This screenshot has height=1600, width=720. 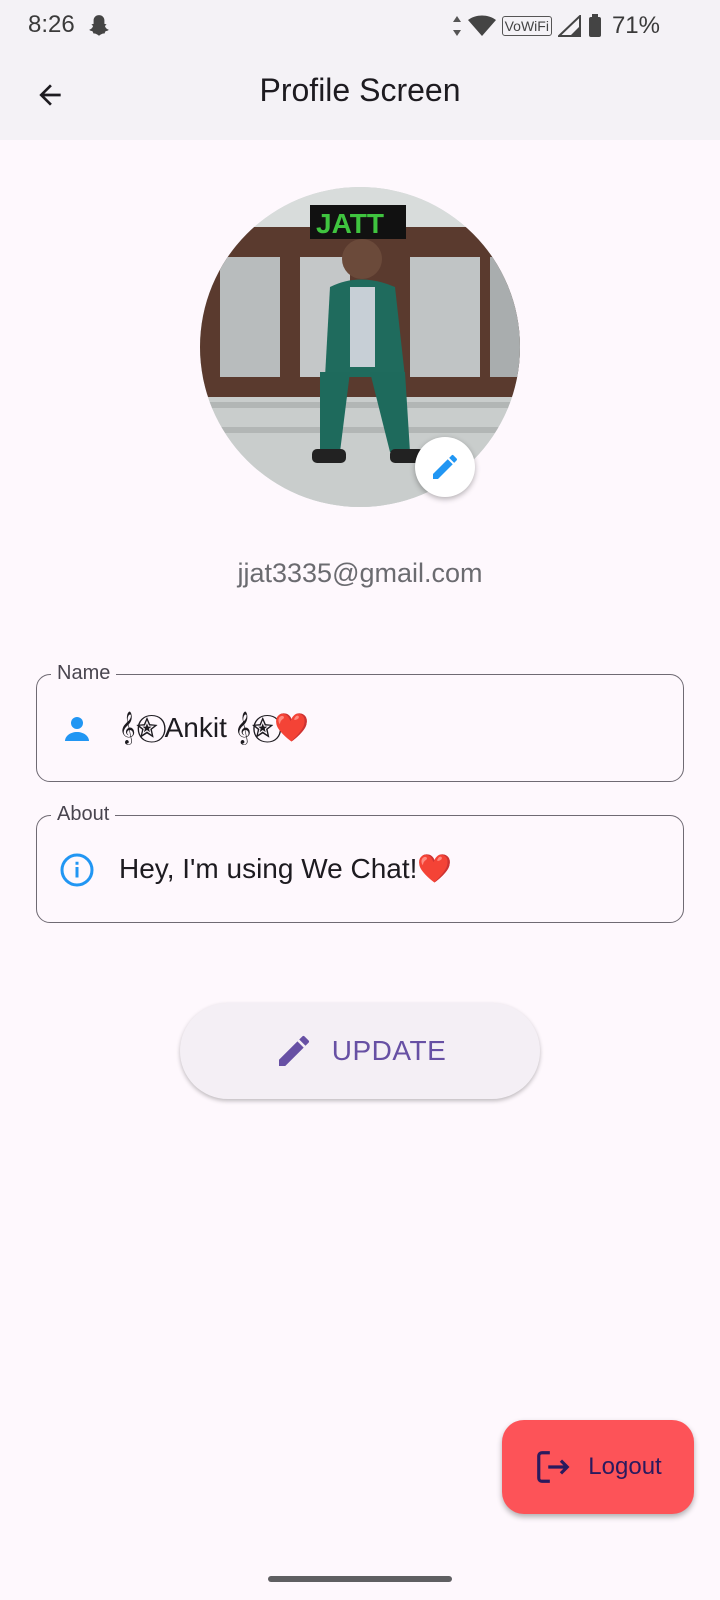 What do you see at coordinates (553, 1467) in the screenshot?
I see `logout-icon` at bounding box center [553, 1467].